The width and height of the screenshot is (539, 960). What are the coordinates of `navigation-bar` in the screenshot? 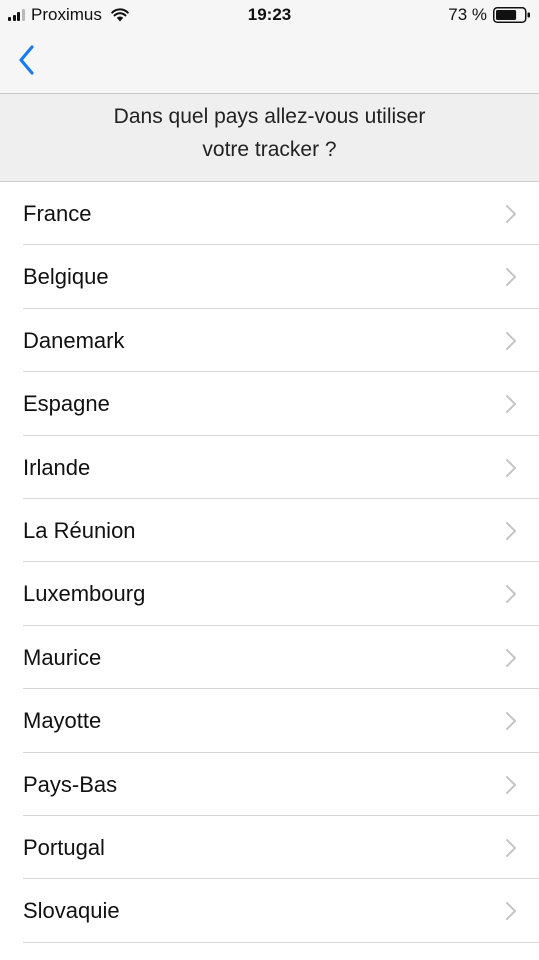 It's located at (269, 61).